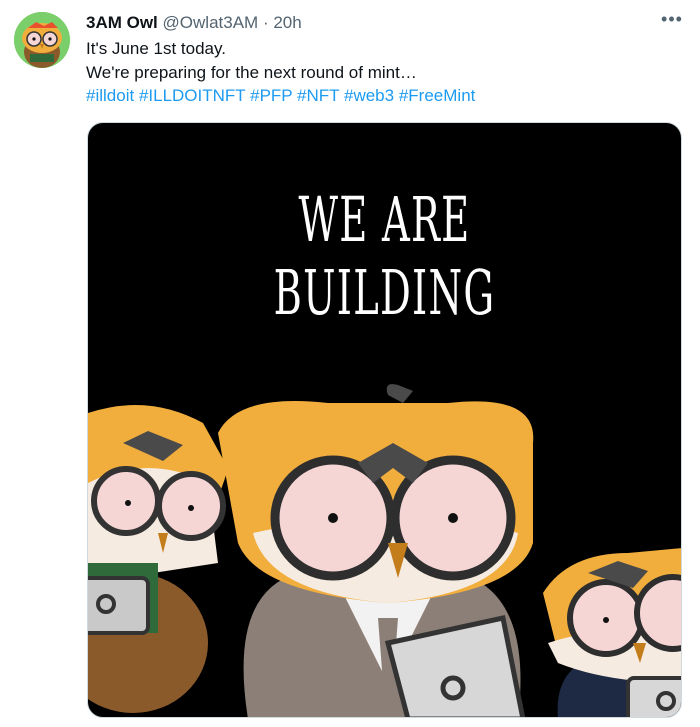 Image resolution: width=700 pixels, height=727 pixels. I want to click on more-options-button: •••, so click(672, 22).